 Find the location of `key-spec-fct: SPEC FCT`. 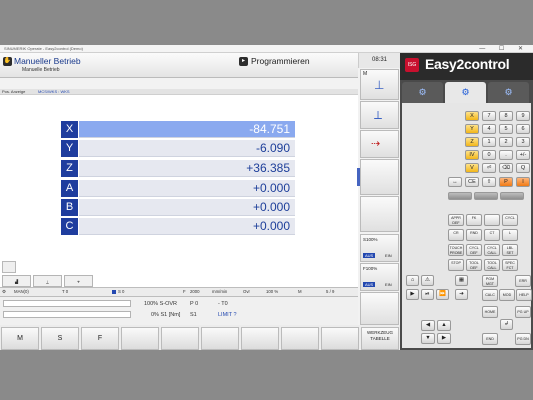

key-spec-fct: SPEC FCT is located at coordinates (510, 265).